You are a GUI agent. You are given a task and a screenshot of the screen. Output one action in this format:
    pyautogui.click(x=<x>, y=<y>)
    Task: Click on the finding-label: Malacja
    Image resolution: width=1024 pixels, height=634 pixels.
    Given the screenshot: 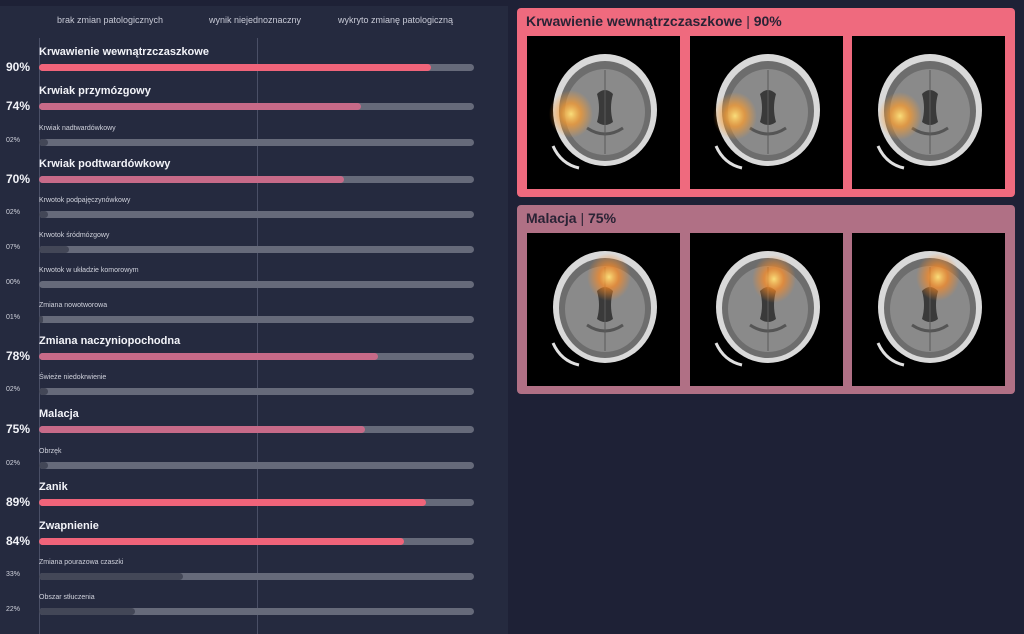 What is the action you would take?
    pyautogui.click(x=59, y=414)
    